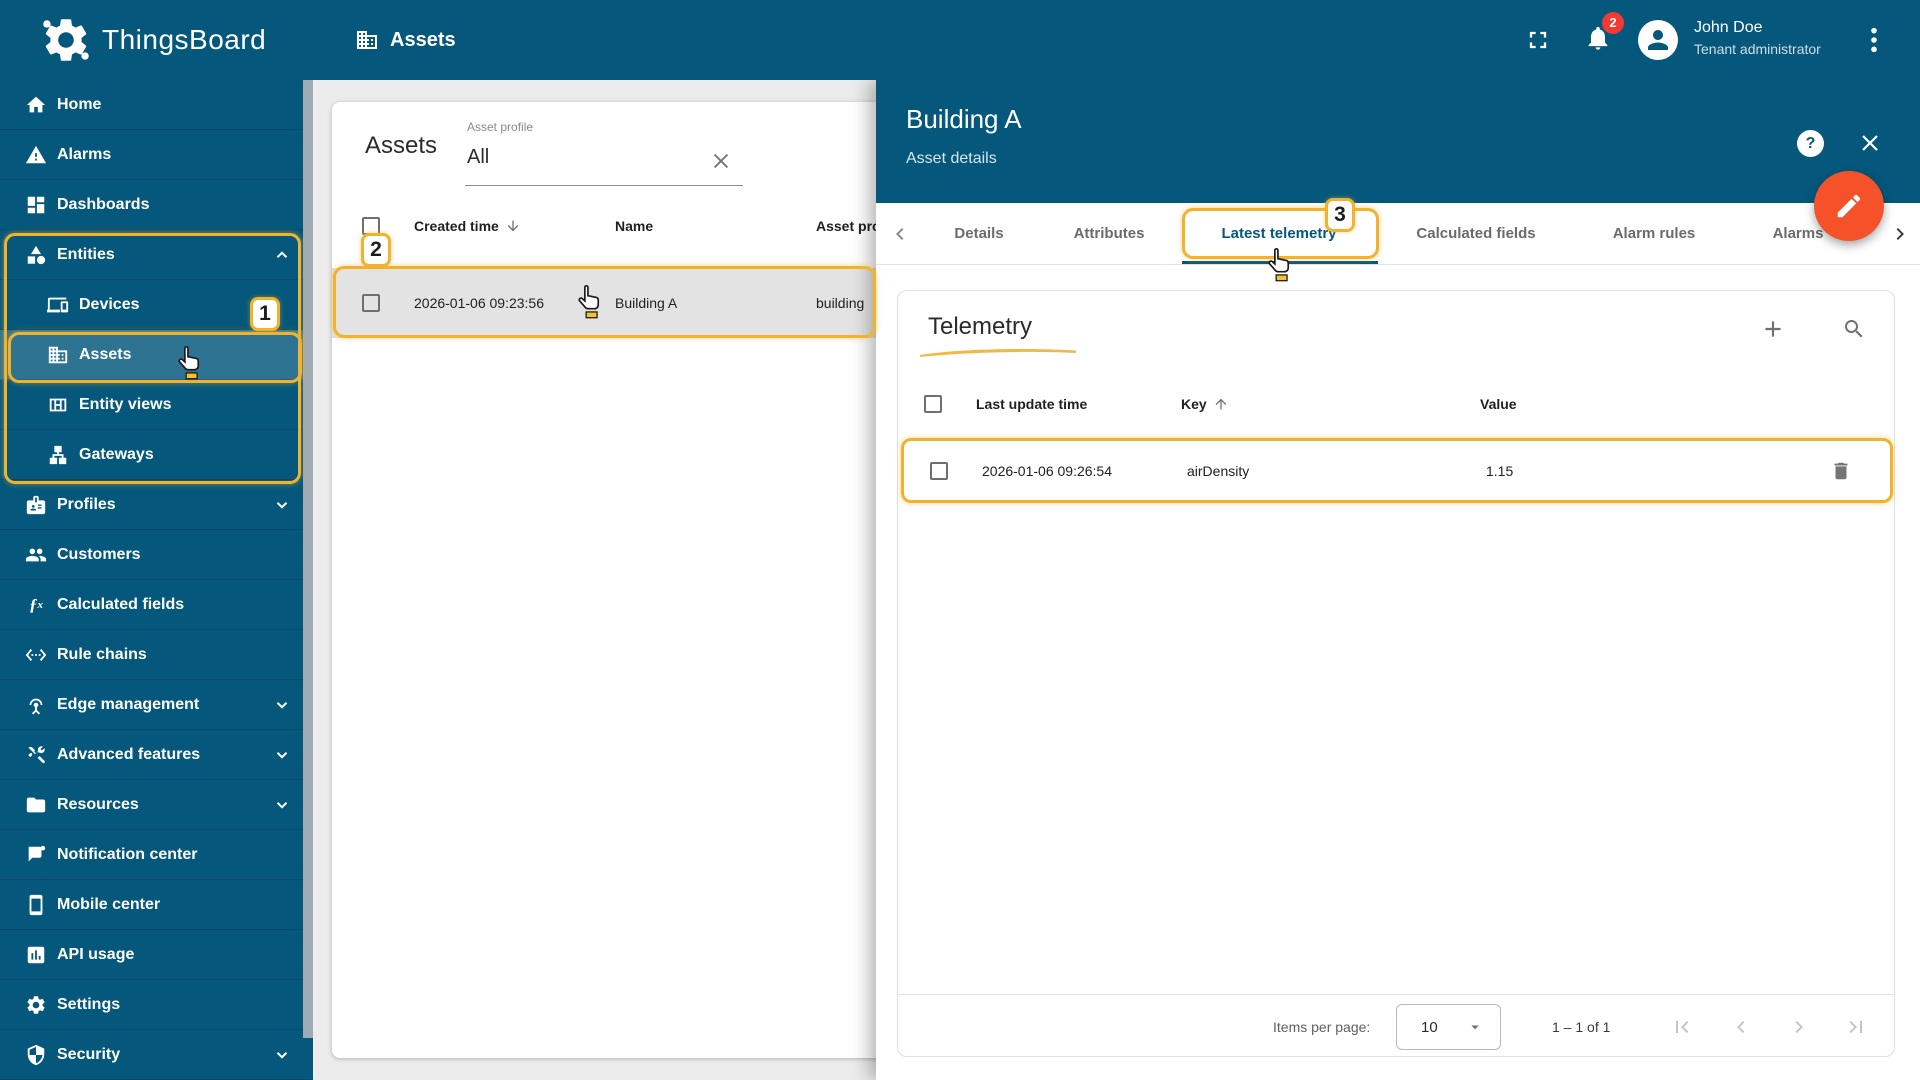 This screenshot has width=1920, height=1080. I want to click on category-icon, so click(36, 255).